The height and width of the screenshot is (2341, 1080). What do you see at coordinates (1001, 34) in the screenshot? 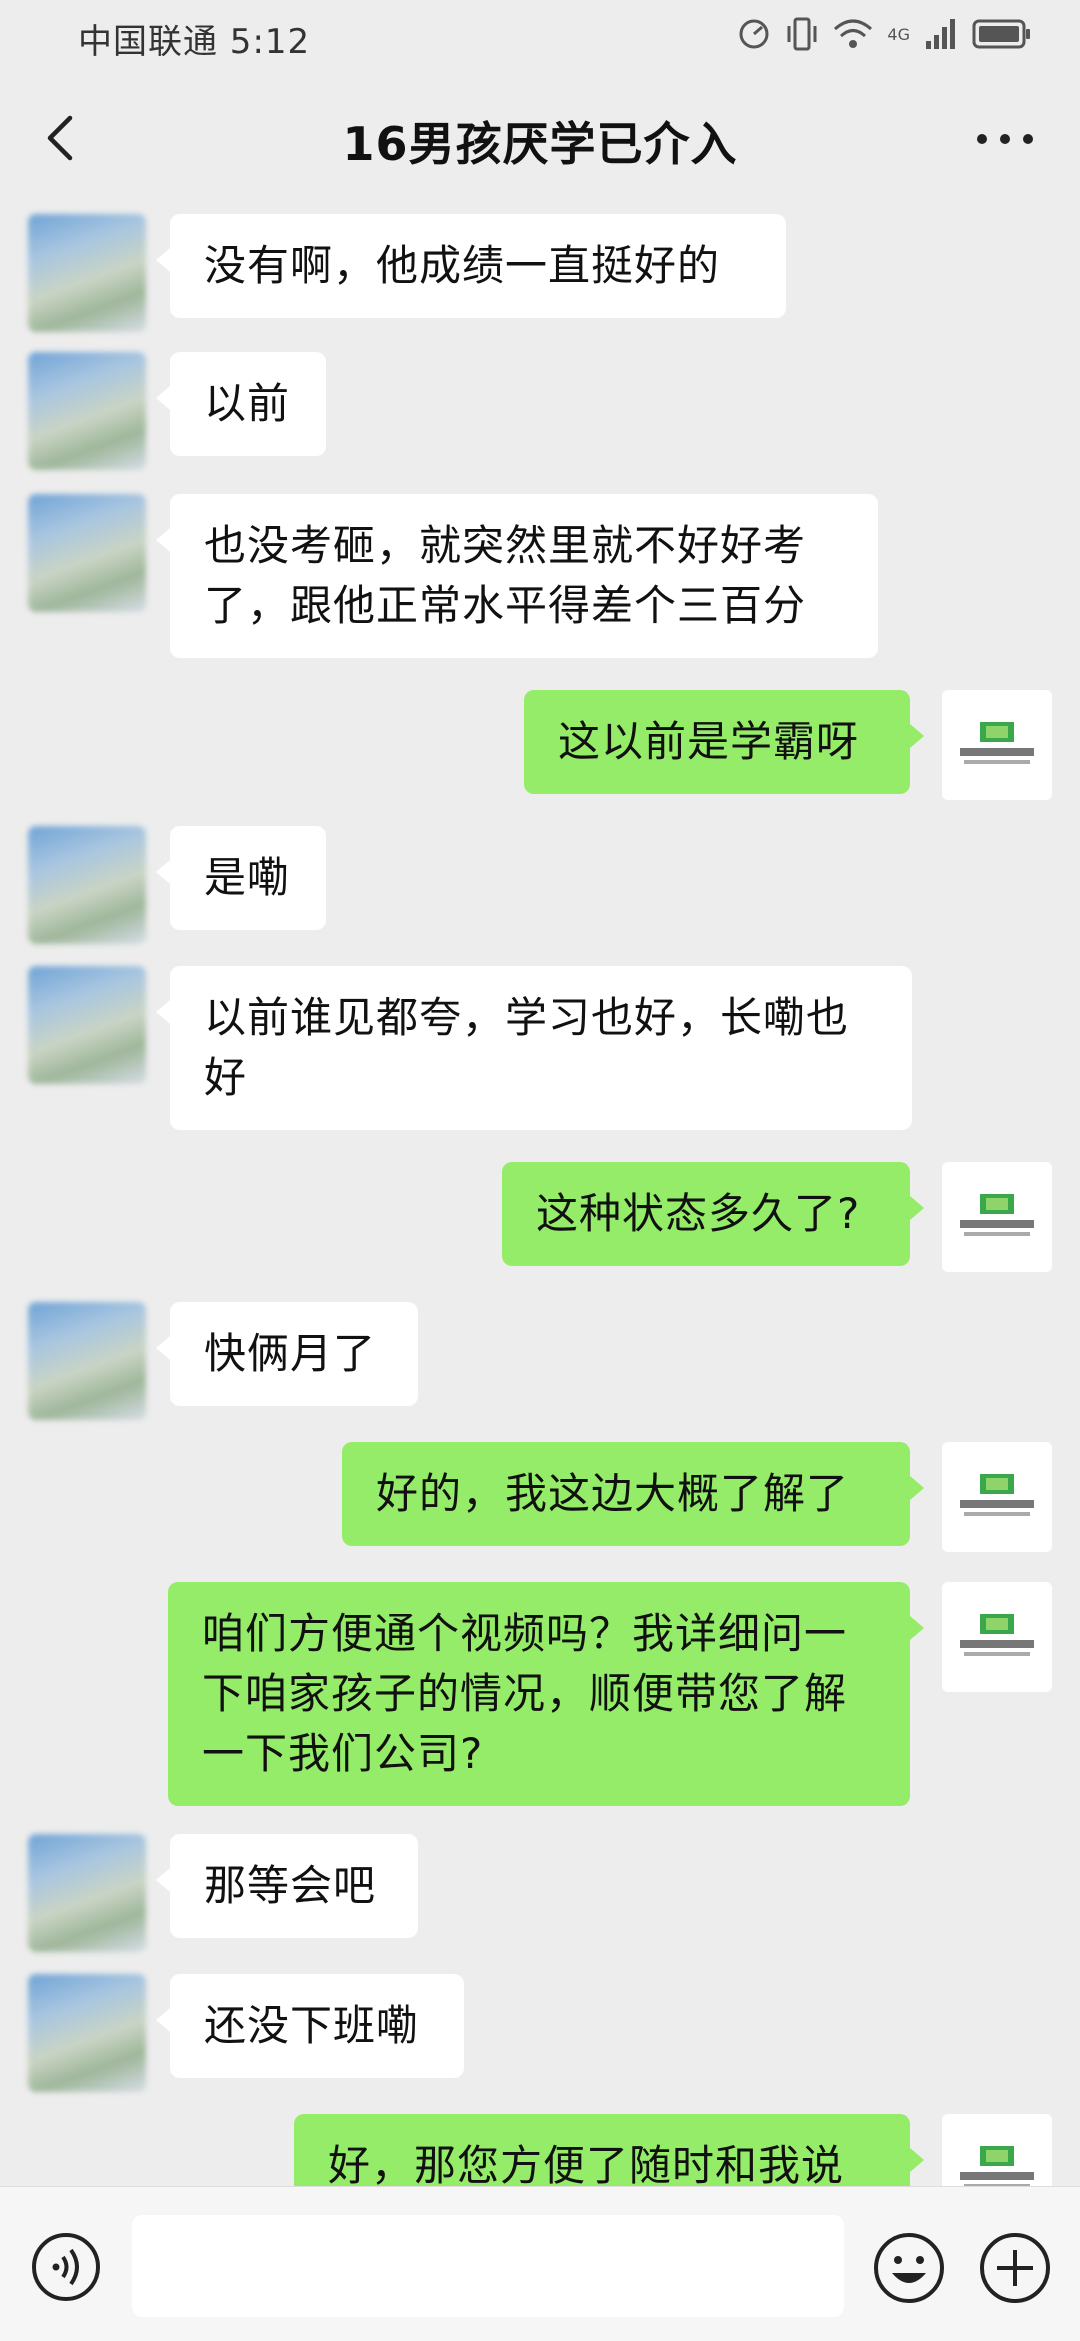
I see `battery-icon` at bounding box center [1001, 34].